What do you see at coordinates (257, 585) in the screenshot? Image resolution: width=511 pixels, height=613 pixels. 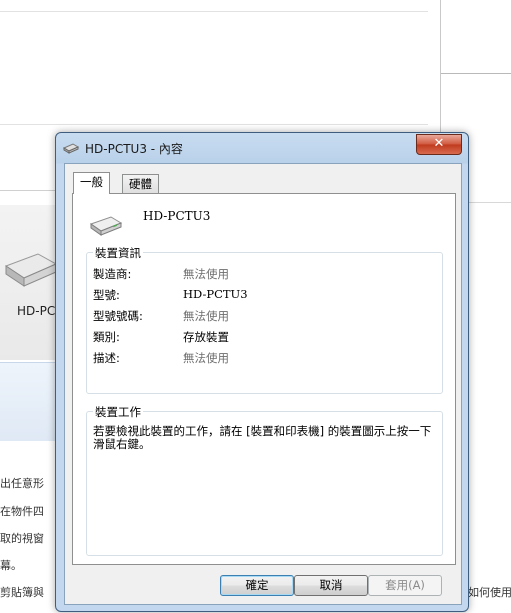 I see `ok-button: 確定` at bounding box center [257, 585].